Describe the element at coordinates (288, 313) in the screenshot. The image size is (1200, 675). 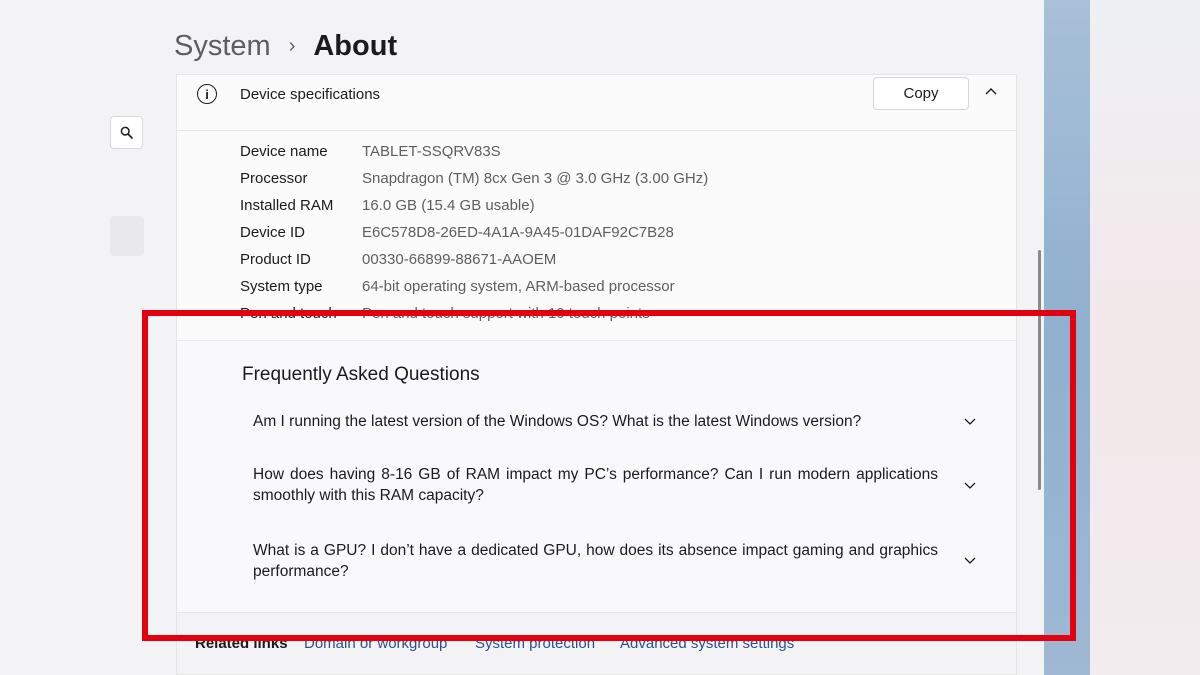
I see `spec-label: Pen and touch` at that location.